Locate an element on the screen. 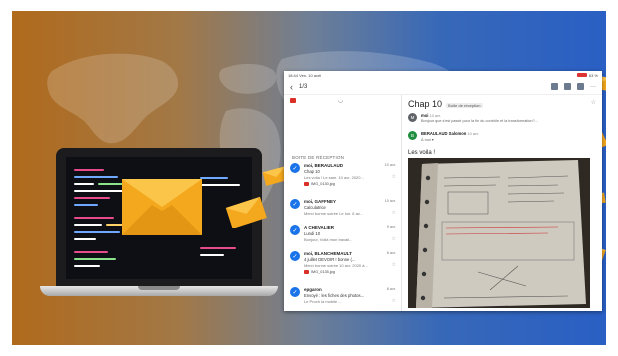 The image size is (618, 356). back-arrow-icon: ‹ is located at coordinates (291, 87).